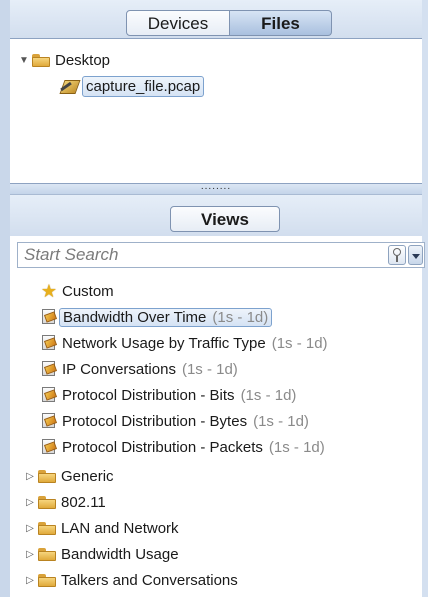 This screenshot has height=597, width=428. I want to click on tree-node-capture-file: capture_file.pcap, so click(132, 86).